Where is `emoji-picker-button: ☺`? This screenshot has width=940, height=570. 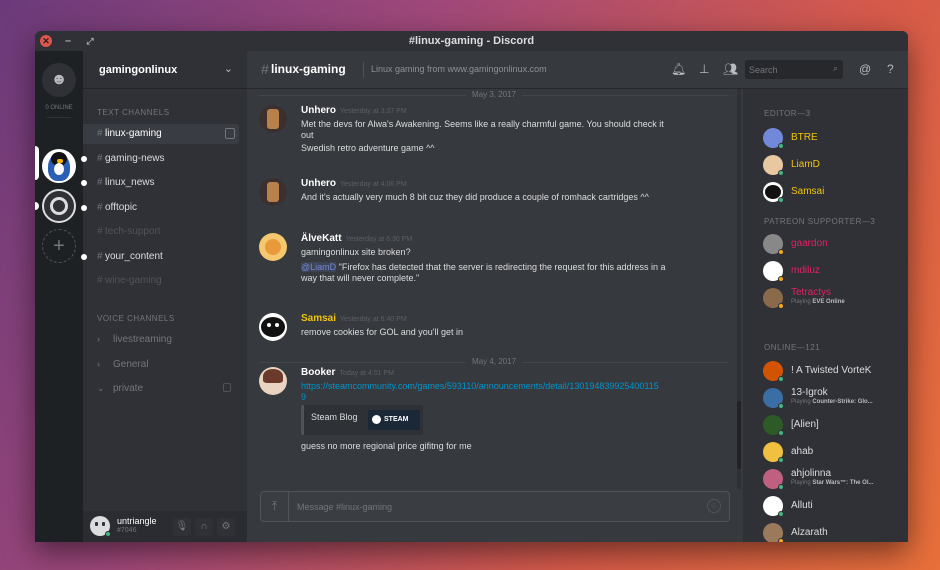 emoji-picker-button: ☺ is located at coordinates (714, 506).